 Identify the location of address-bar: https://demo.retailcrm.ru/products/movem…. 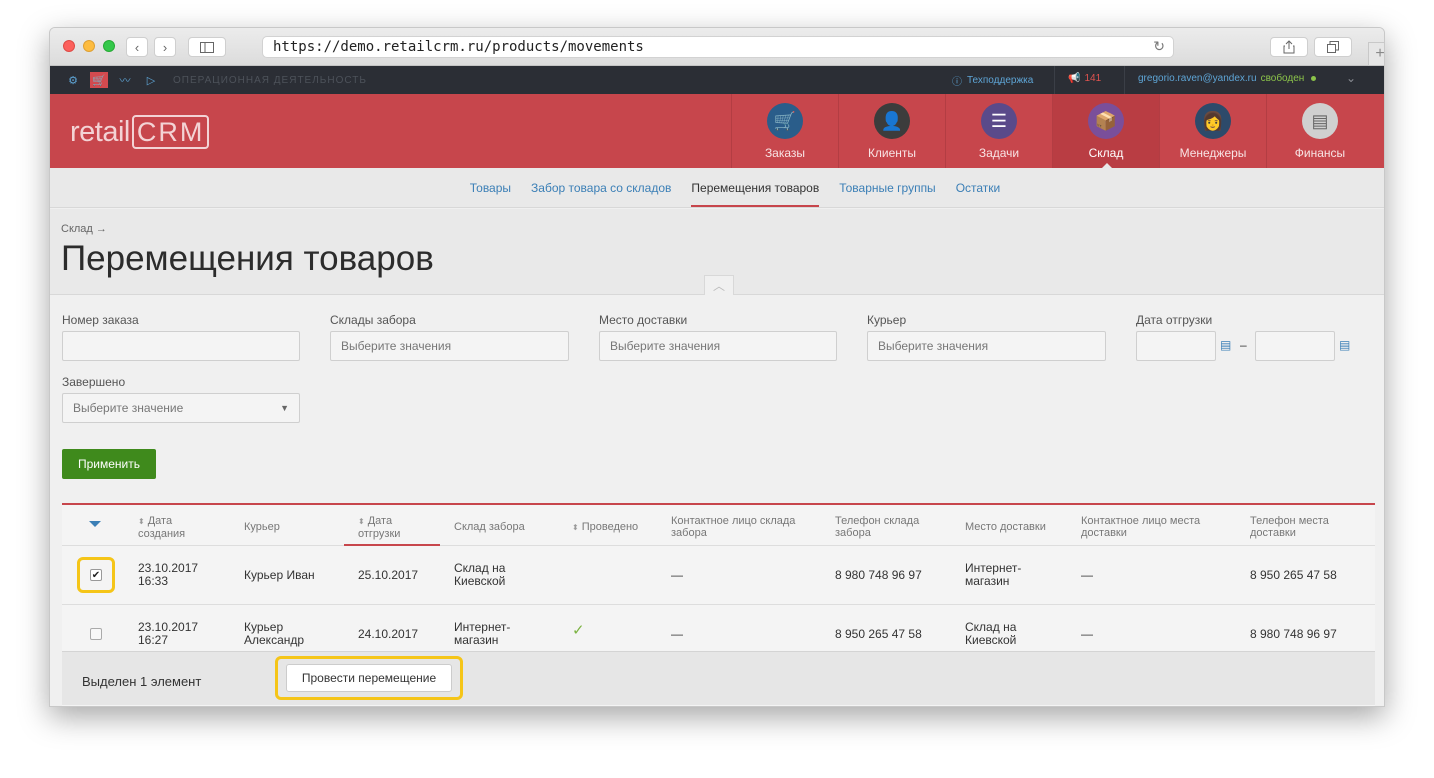
(718, 47).